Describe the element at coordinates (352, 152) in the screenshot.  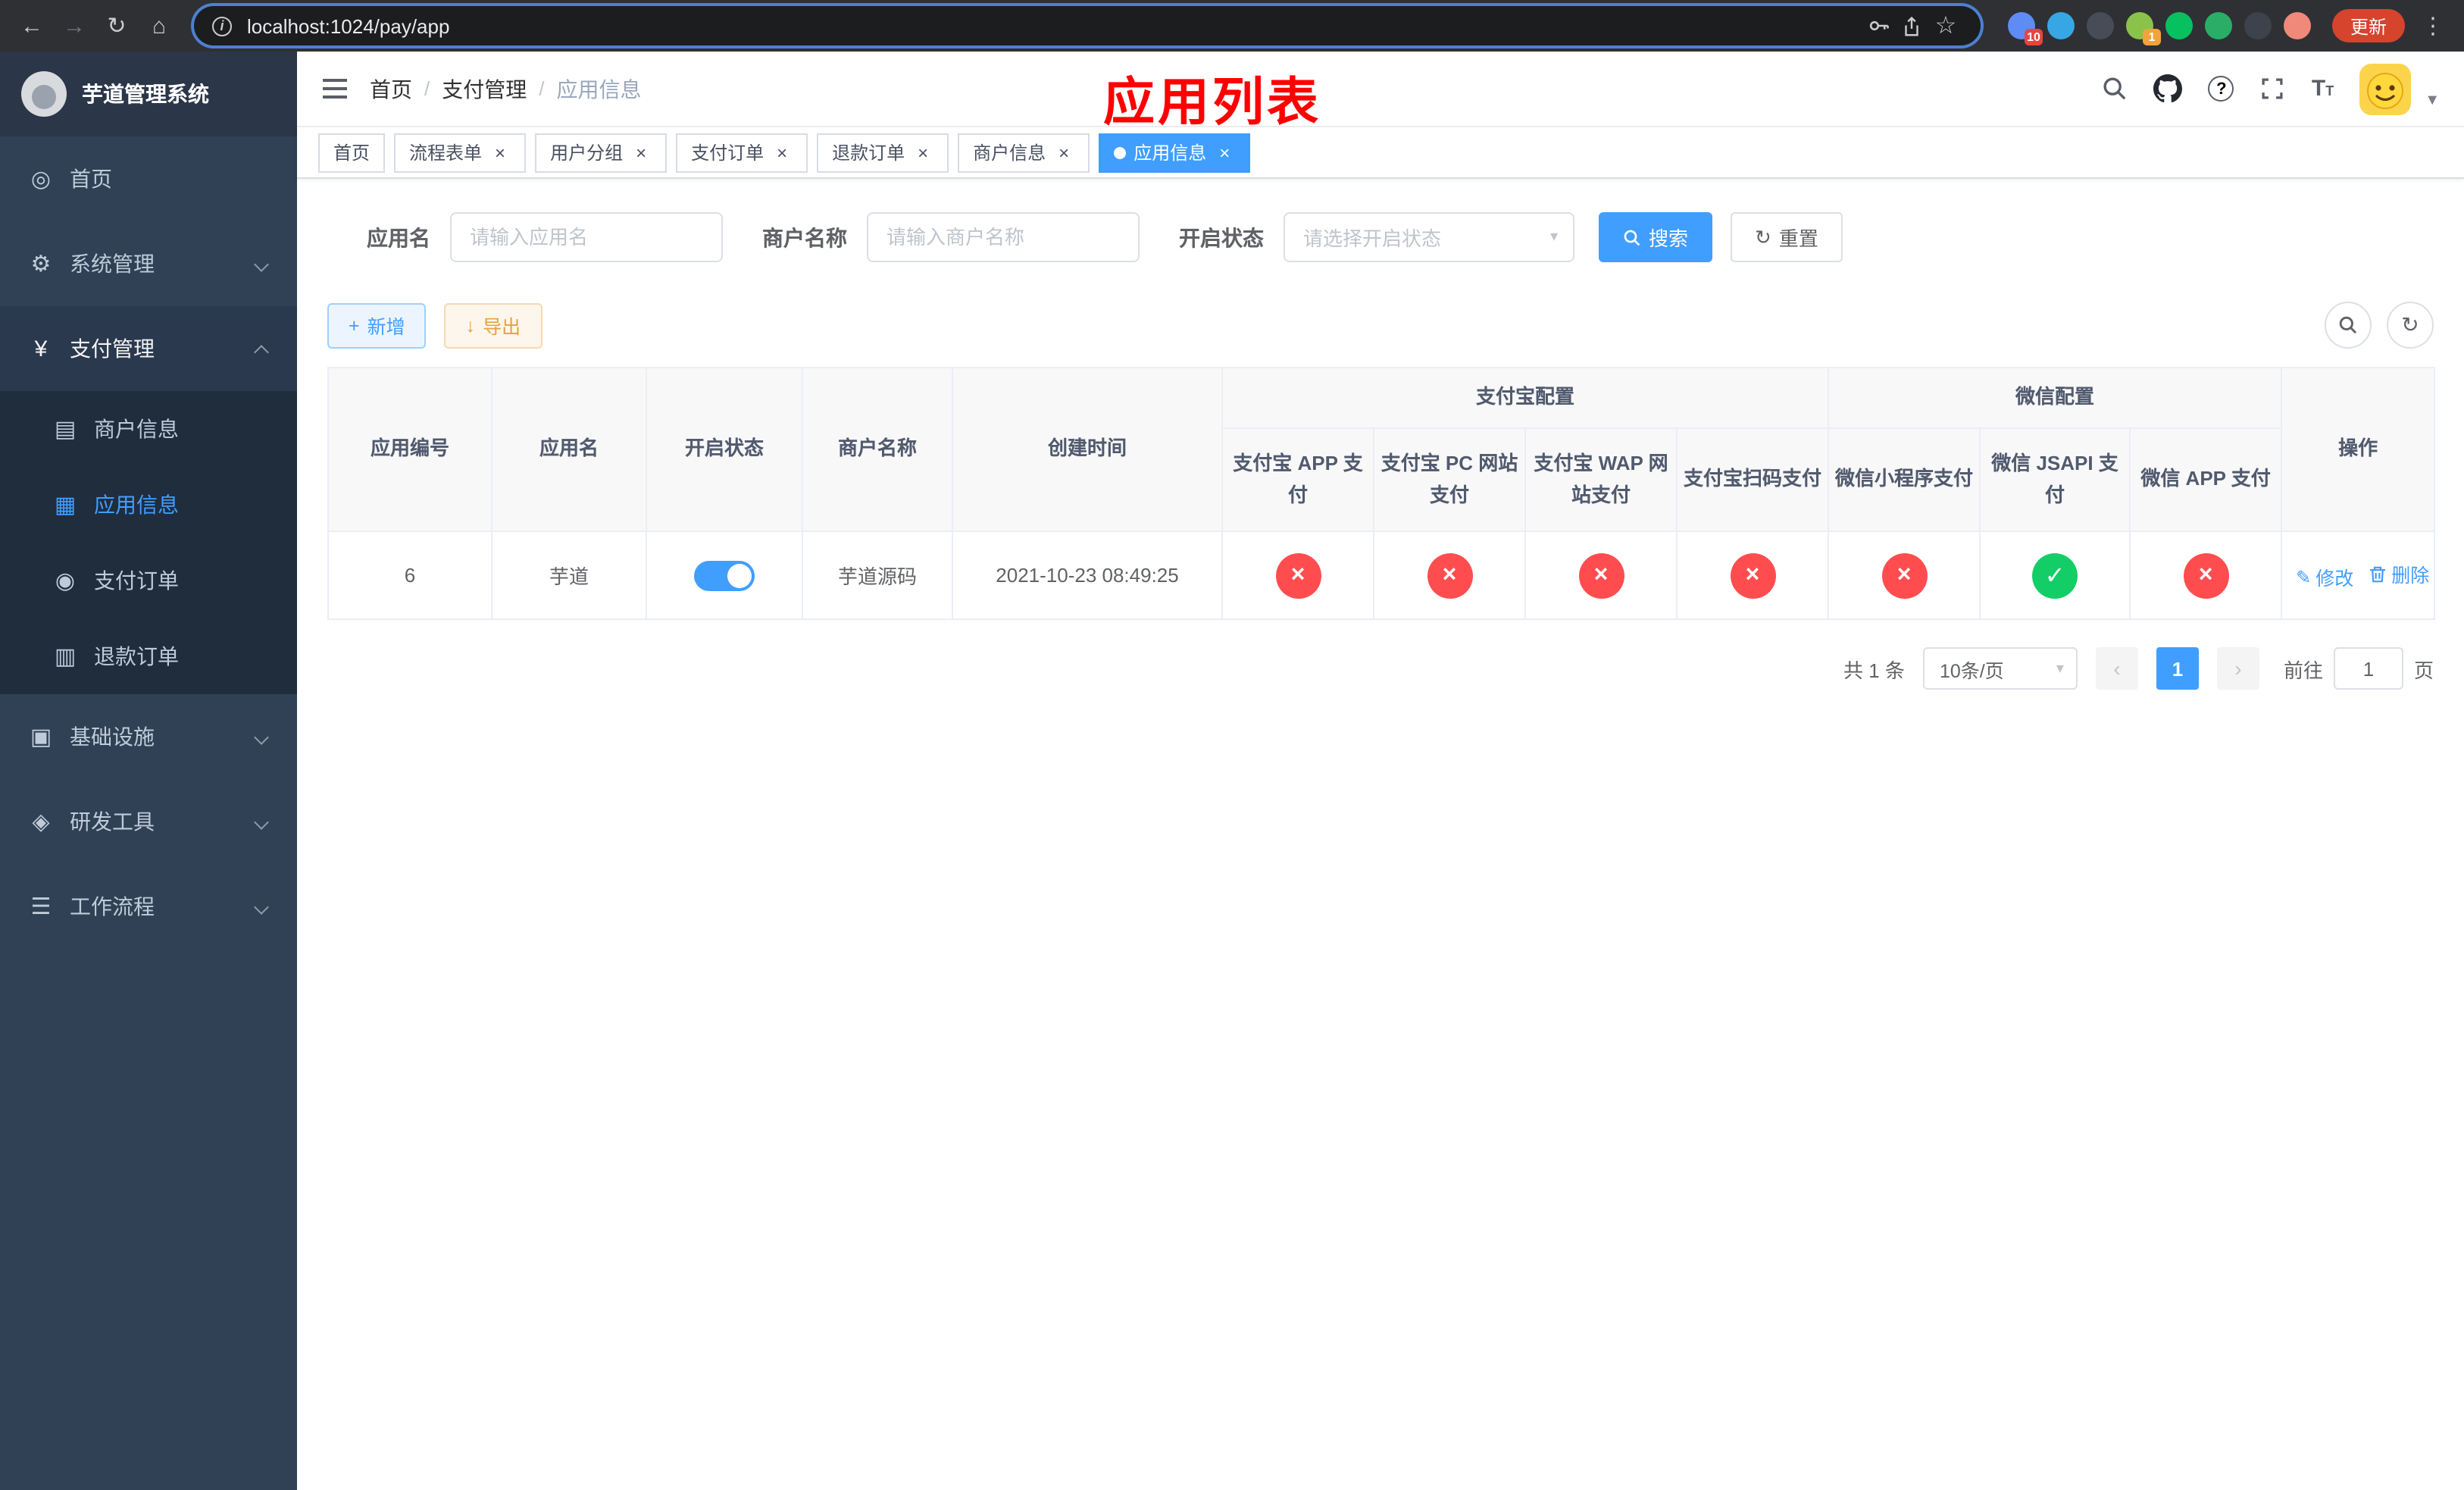
I see `tab-home: 首页` at that location.